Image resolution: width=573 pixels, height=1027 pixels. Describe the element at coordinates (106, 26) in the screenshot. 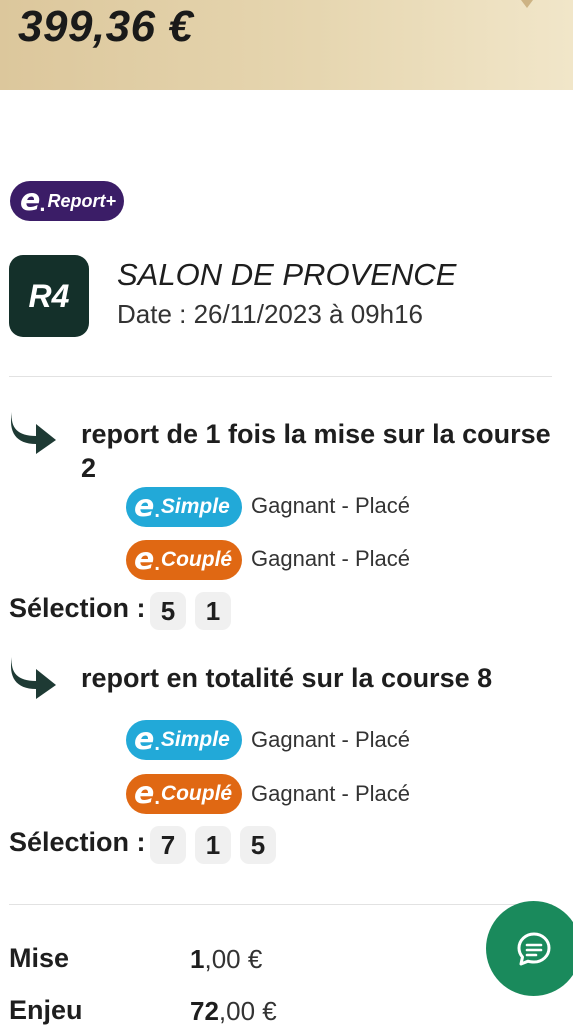

I see `gain-amount: 399,36 €` at that location.